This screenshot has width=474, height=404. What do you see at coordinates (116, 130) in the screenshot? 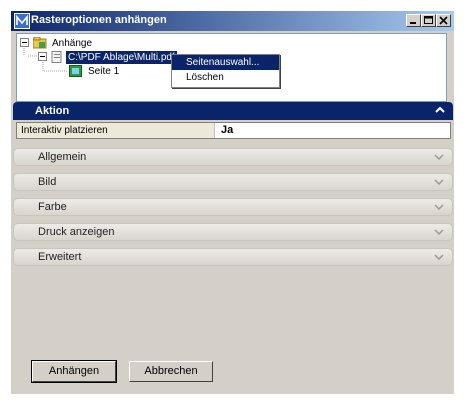
I see `property-name: Interaktiv platzieren` at bounding box center [116, 130].